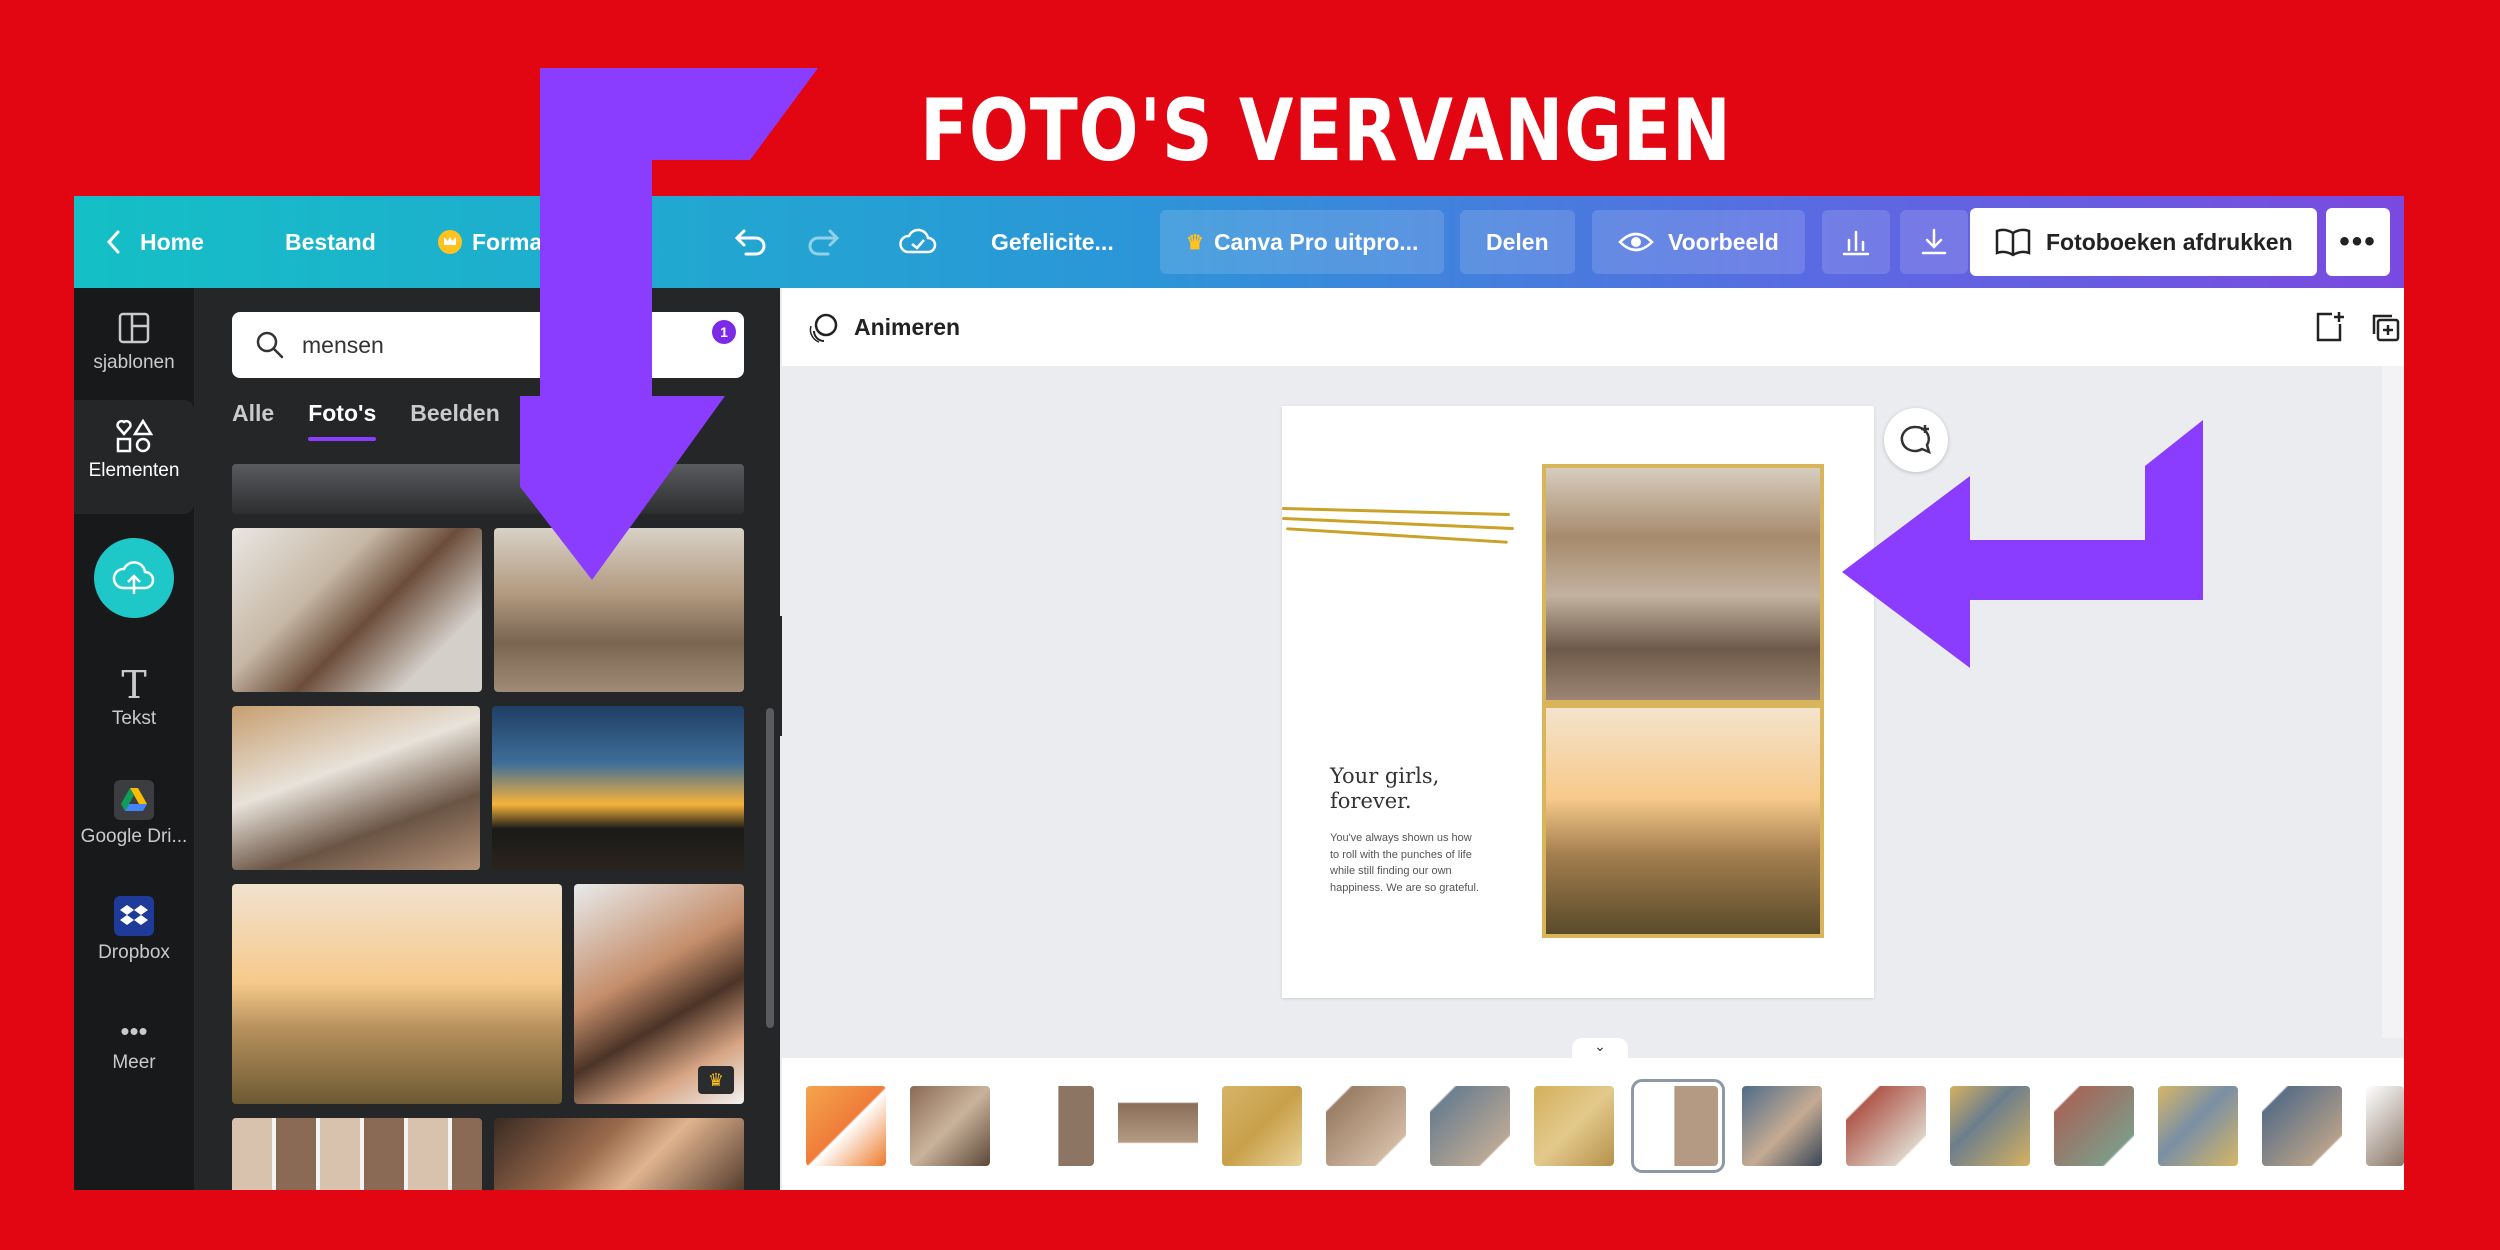  I want to click on add-page-icon, so click(2330, 327).